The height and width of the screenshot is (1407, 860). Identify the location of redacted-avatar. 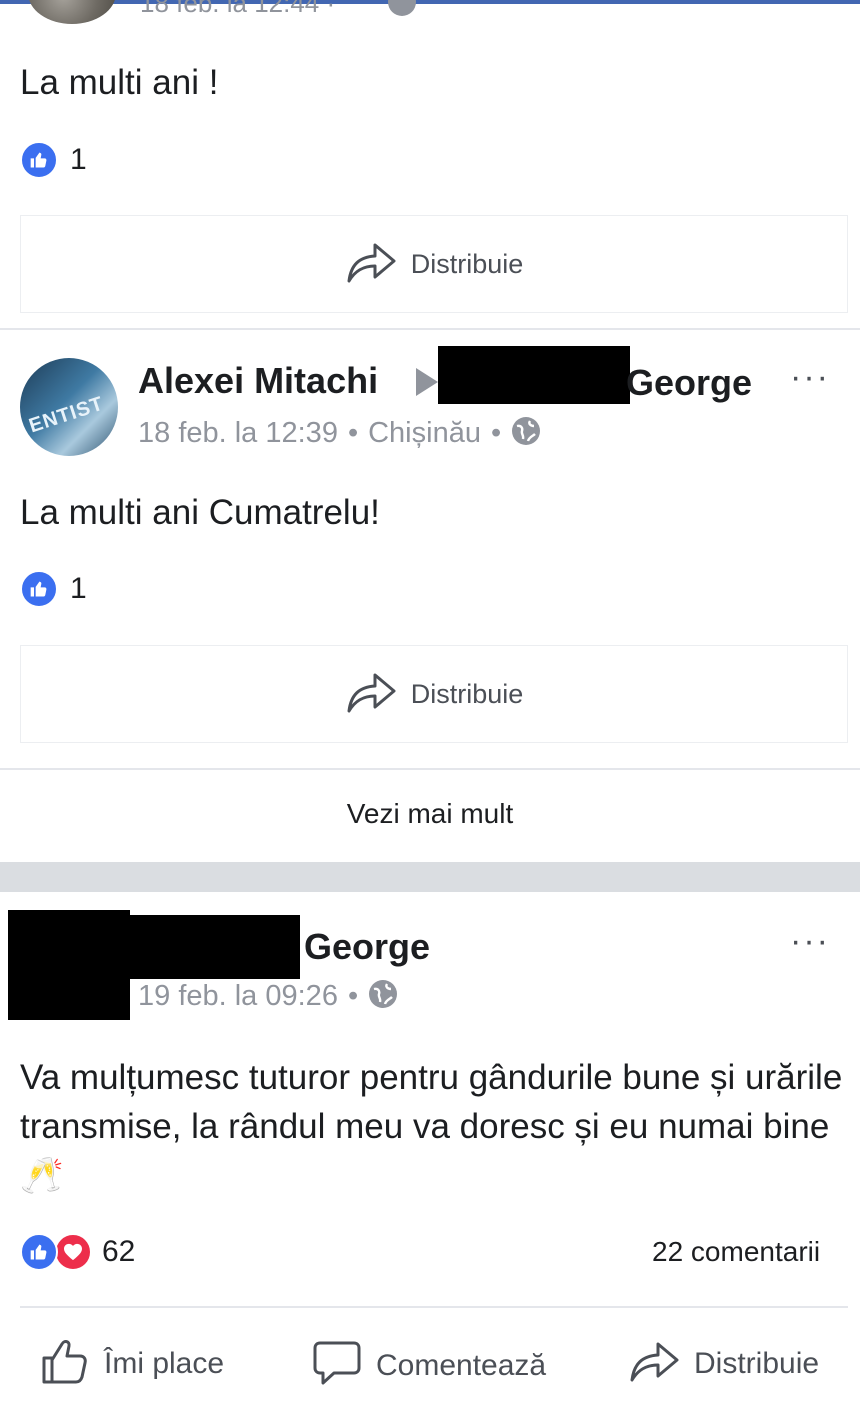
(69, 965).